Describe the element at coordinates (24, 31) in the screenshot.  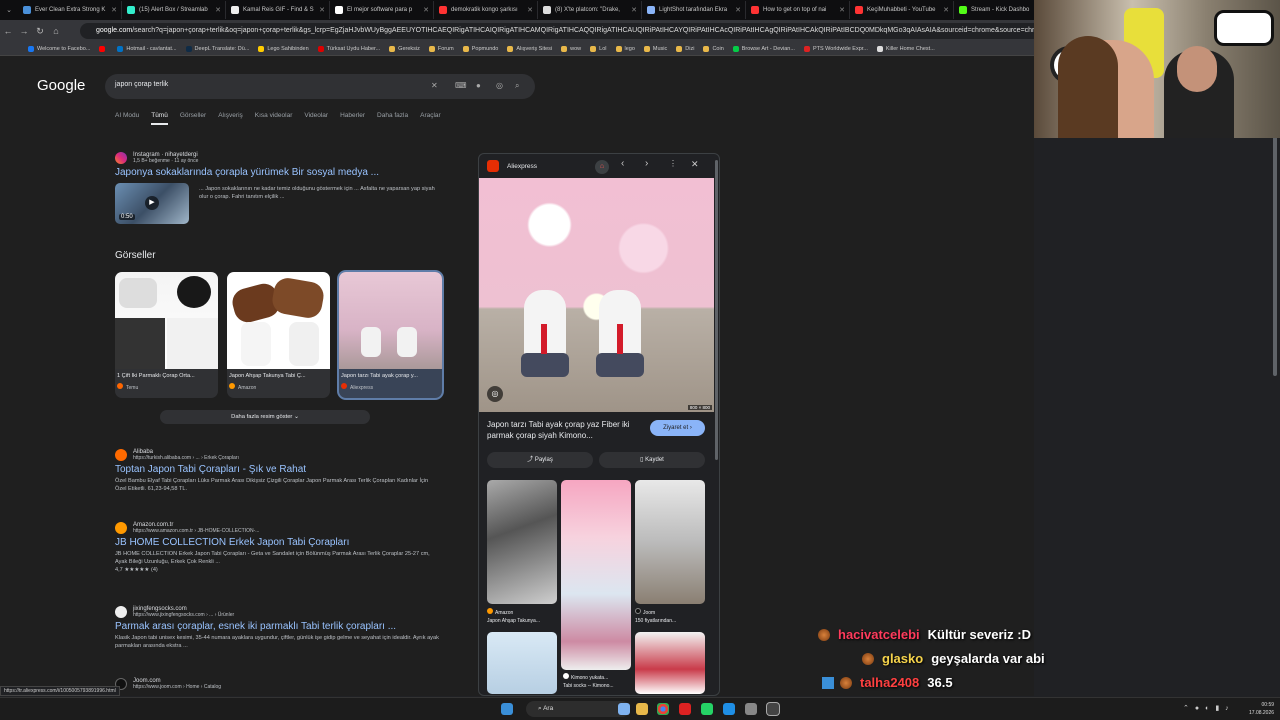
I see `forward-icon: →` at that location.